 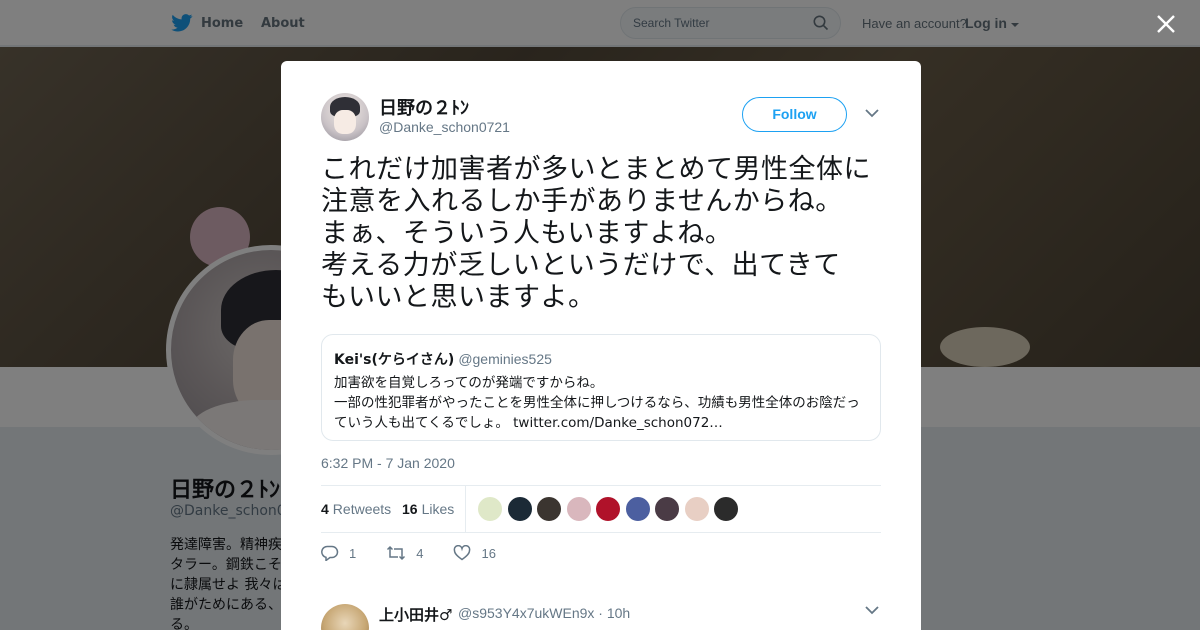 What do you see at coordinates (330, 553) in the screenshot?
I see `reply-icon` at bounding box center [330, 553].